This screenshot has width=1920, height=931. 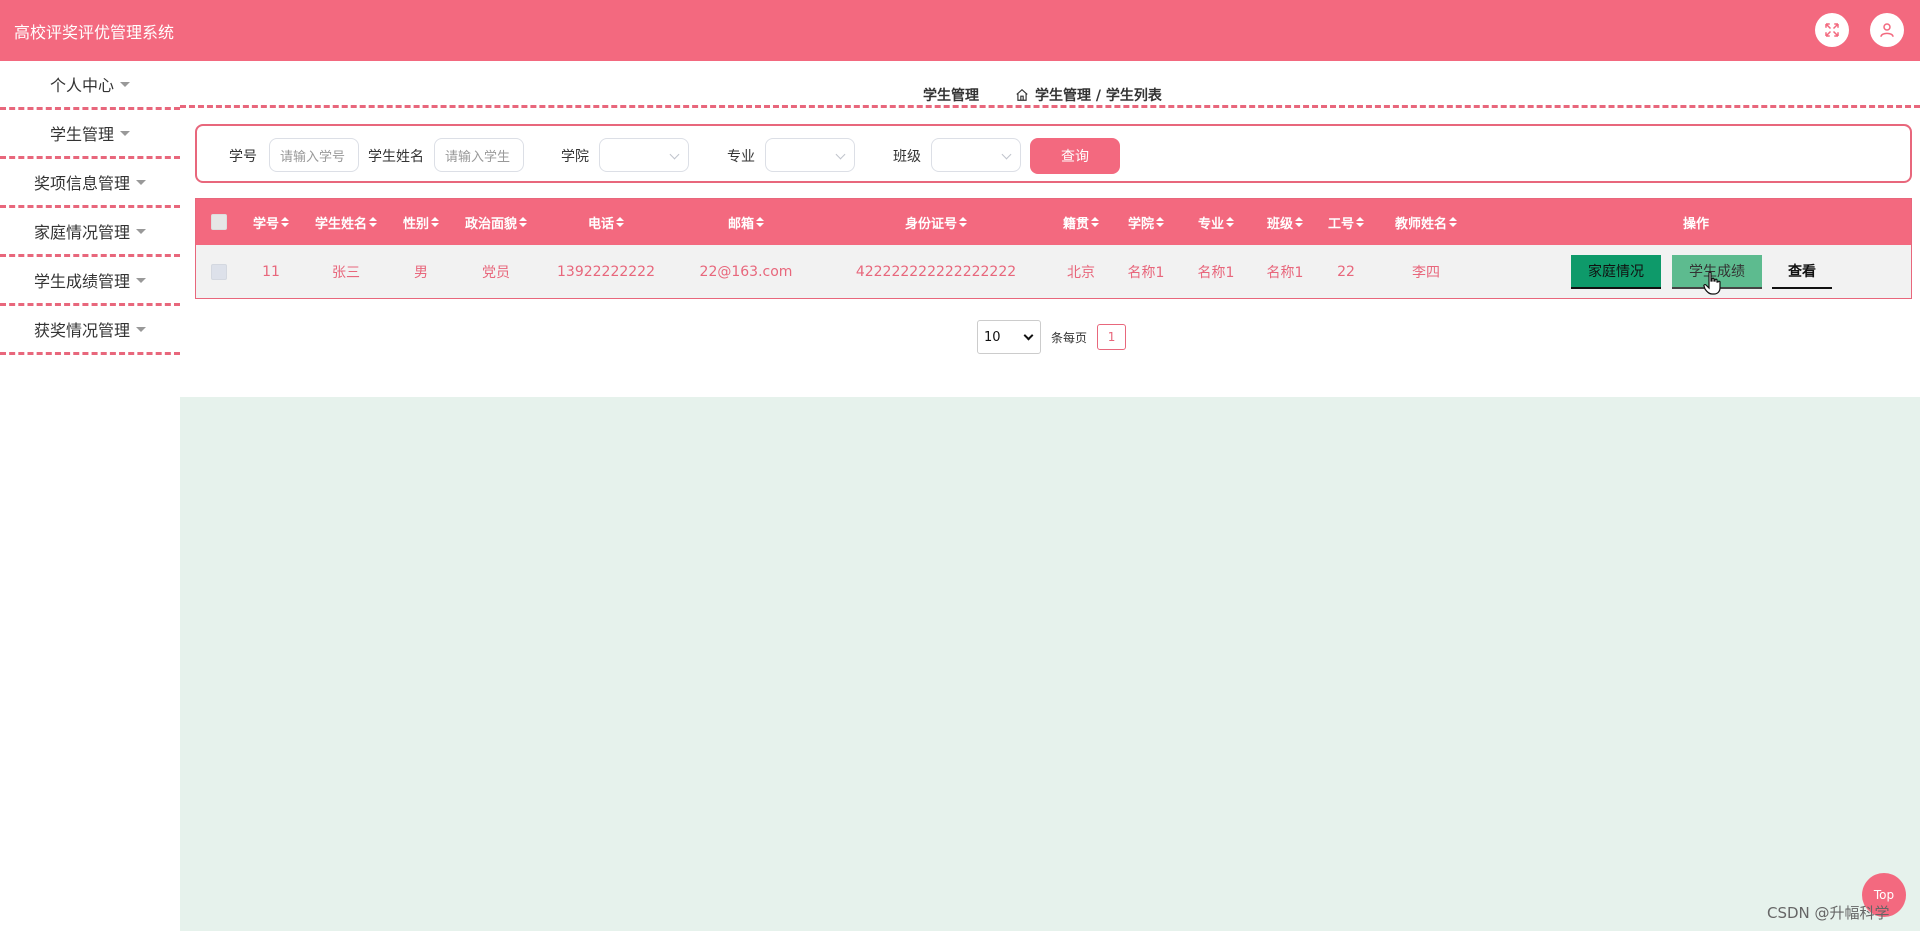 I want to click on column-header: 电话, so click(x=606, y=222).